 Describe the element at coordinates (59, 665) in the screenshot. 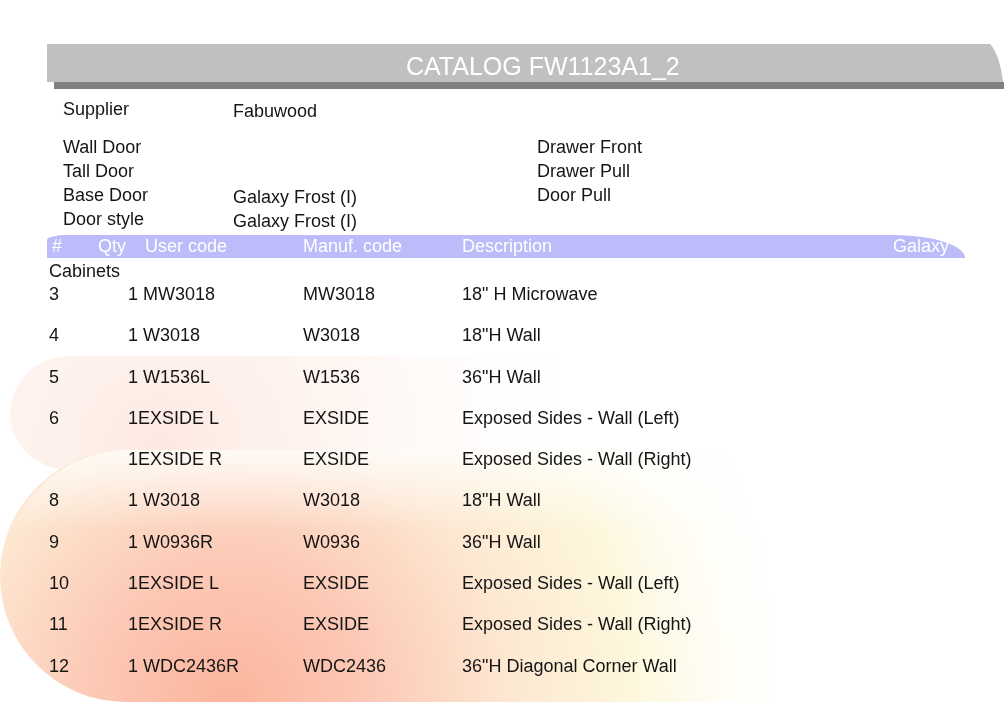

I see `row-number: 12` at that location.